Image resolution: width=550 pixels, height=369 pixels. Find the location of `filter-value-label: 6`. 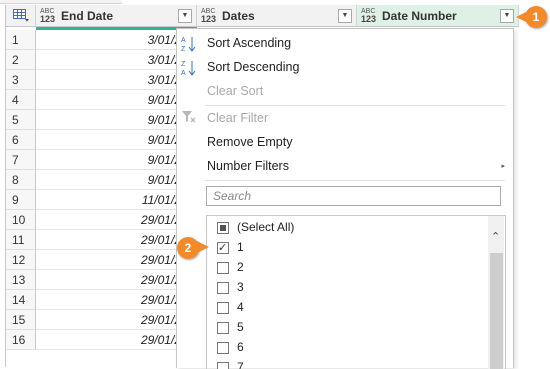

filter-value-label: 6 is located at coordinates (240, 347).